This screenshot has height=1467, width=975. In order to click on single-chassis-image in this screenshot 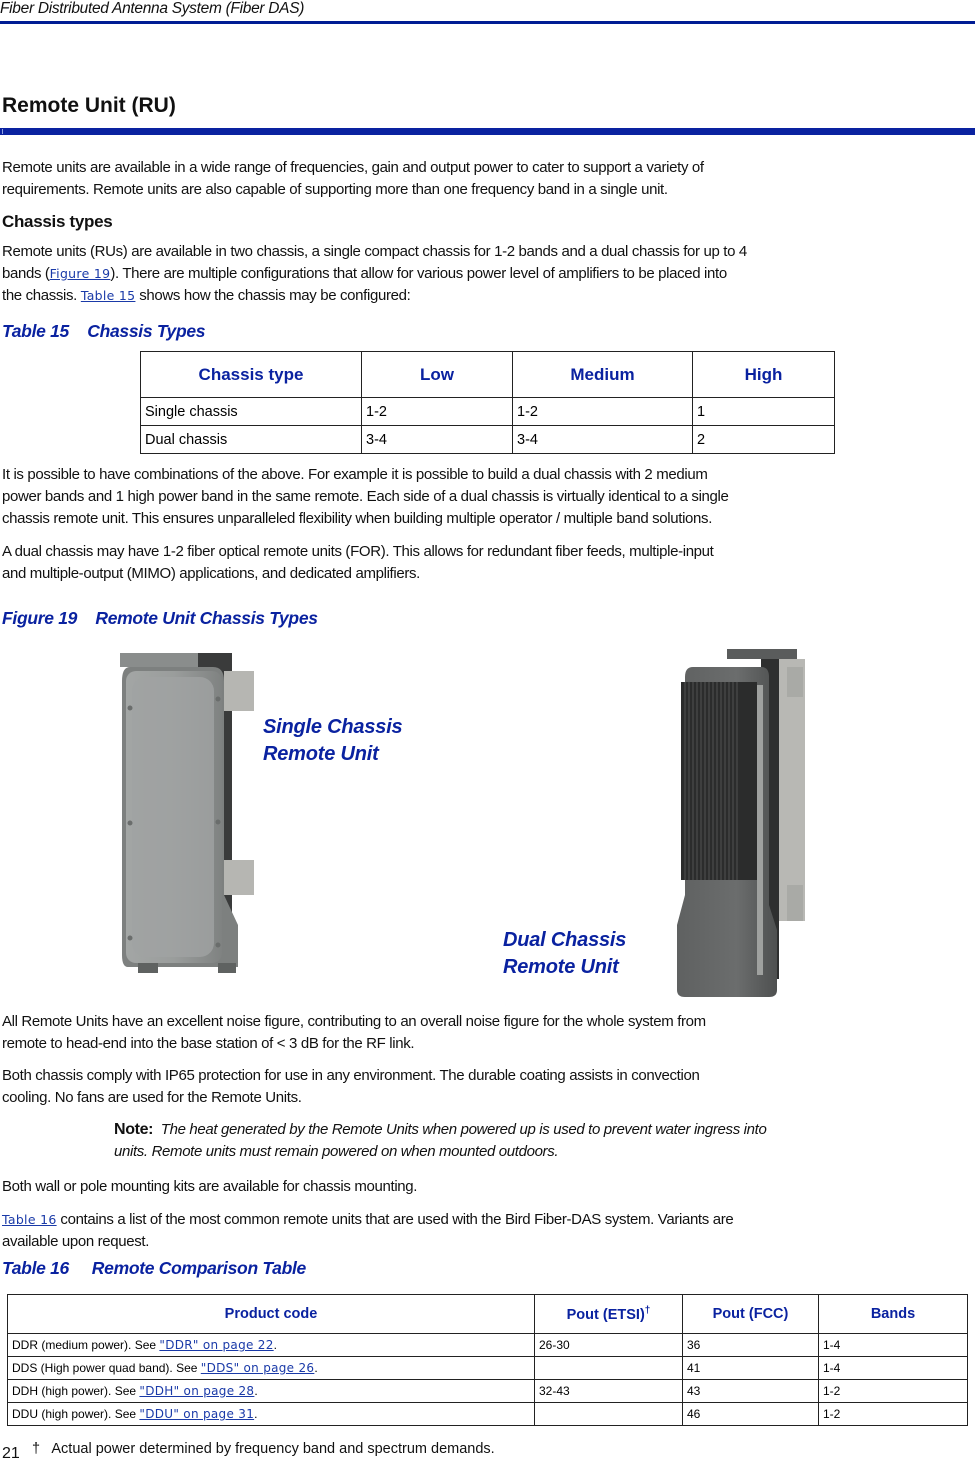, I will do `click(187, 813)`.